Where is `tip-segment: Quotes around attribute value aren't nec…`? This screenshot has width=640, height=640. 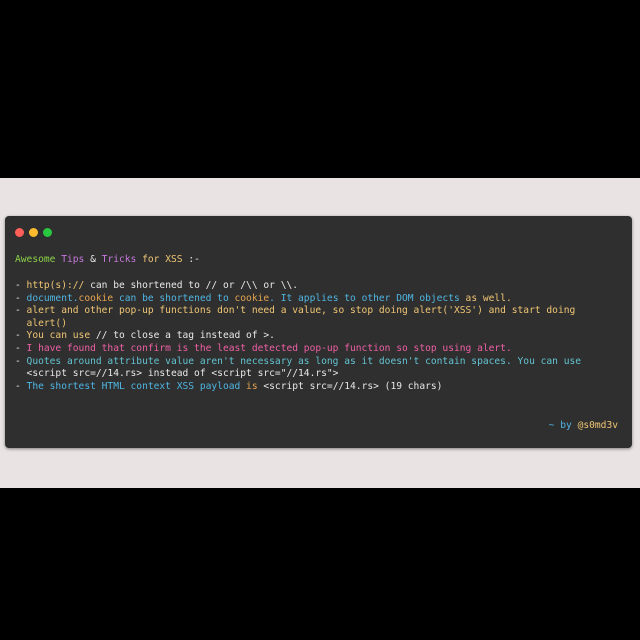
tip-segment: Quotes around attribute value aren't nec… is located at coordinates (301, 361).